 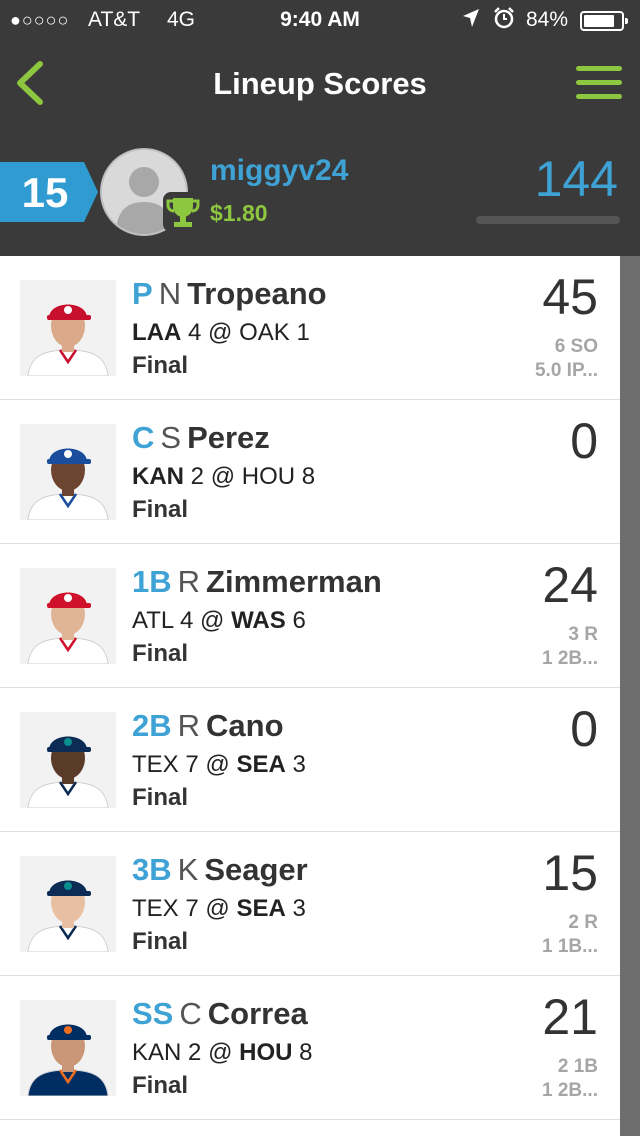 What do you see at coordinates (143, 437) in the screenshot?
I see `player-position: C` at bounding box center [143, 437].